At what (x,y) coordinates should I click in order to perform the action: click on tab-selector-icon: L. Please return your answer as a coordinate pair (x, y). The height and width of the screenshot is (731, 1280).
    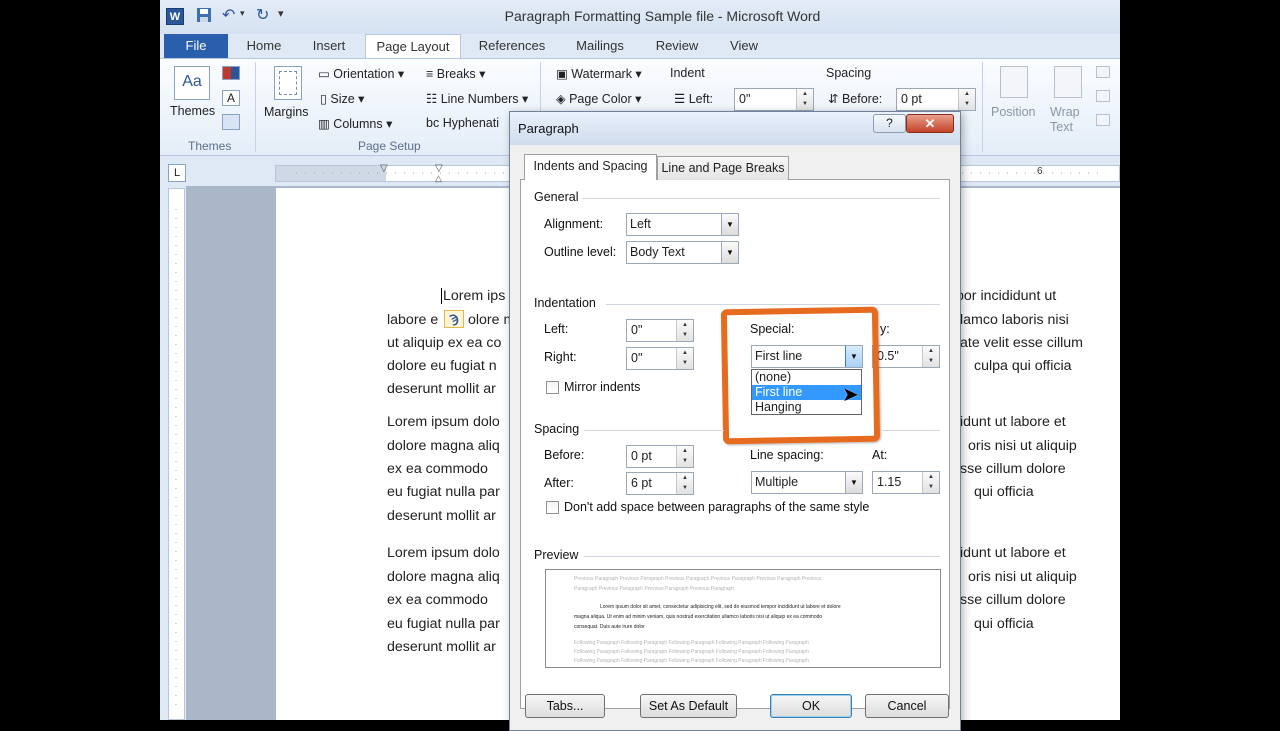
    Looking at the image, I should click on (177, 173).